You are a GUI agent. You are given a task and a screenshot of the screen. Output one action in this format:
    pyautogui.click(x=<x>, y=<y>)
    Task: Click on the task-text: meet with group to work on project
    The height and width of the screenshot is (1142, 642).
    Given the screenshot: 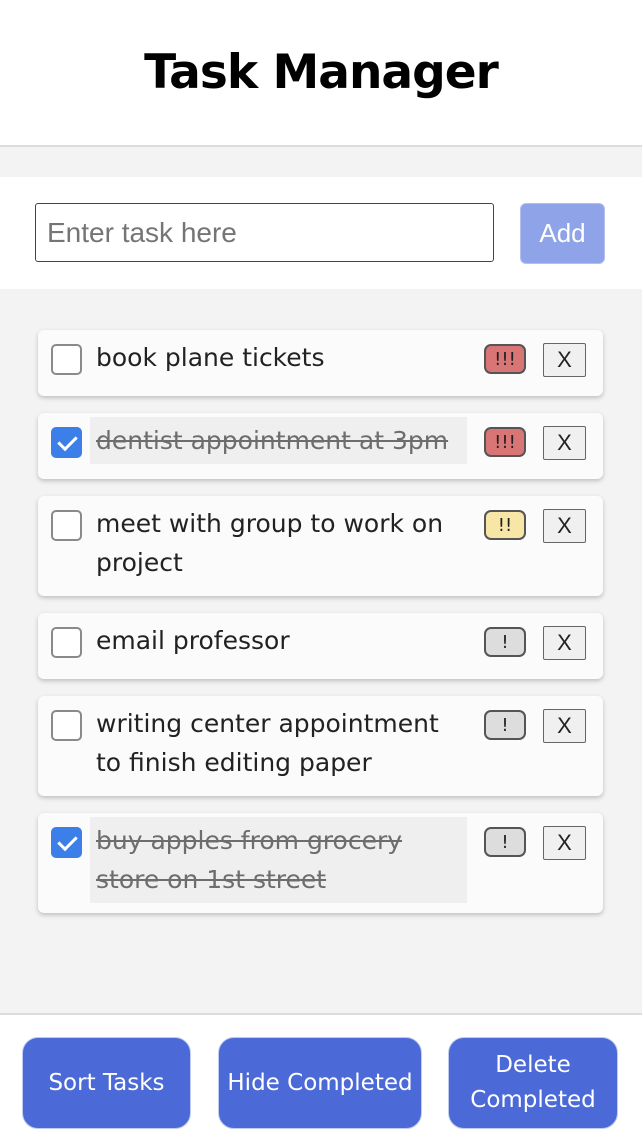 What is the action you would take?
    pyautogui.click(x=278, y=543)
    